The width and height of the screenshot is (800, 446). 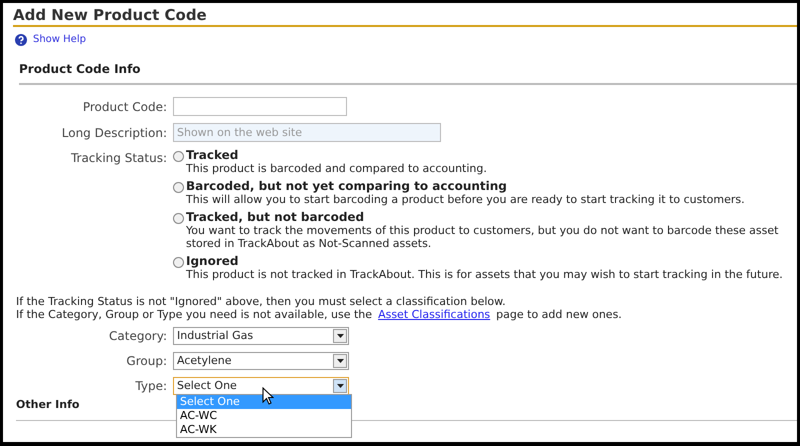 What do you see at coordinates (261, 301) in the screenshot?
I see `instruction-text: If the Tracking Status is not "Ignored" above, then you must select a classification below.` at bounding box center [261, 301].